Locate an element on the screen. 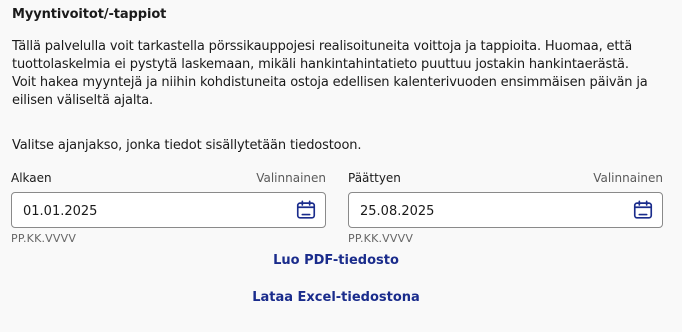 The image size is (682, 332). start-date-format-hint: PP.KK.VVVV is located at coordinates (44, 238).